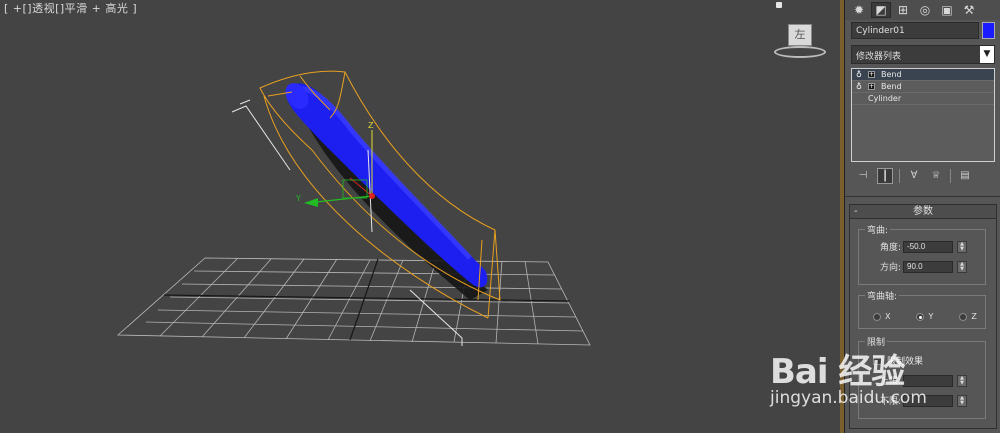  I want to click on radio-dot-selected, so click(920, 316).